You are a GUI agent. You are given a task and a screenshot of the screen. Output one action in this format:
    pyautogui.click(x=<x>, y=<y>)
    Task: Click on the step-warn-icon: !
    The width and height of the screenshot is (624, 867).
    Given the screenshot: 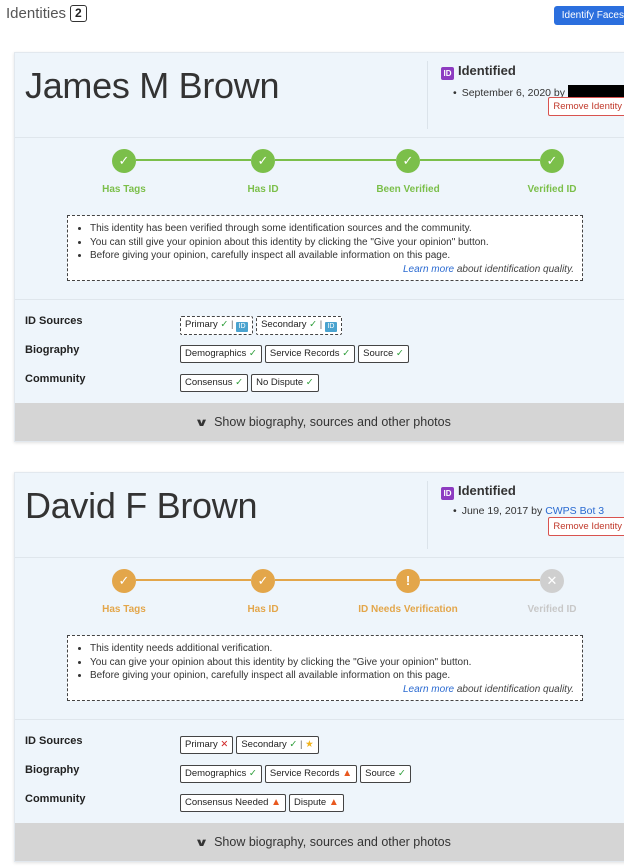 What is the action you would take?
    pyautogui.click(x=408, y=581)
    